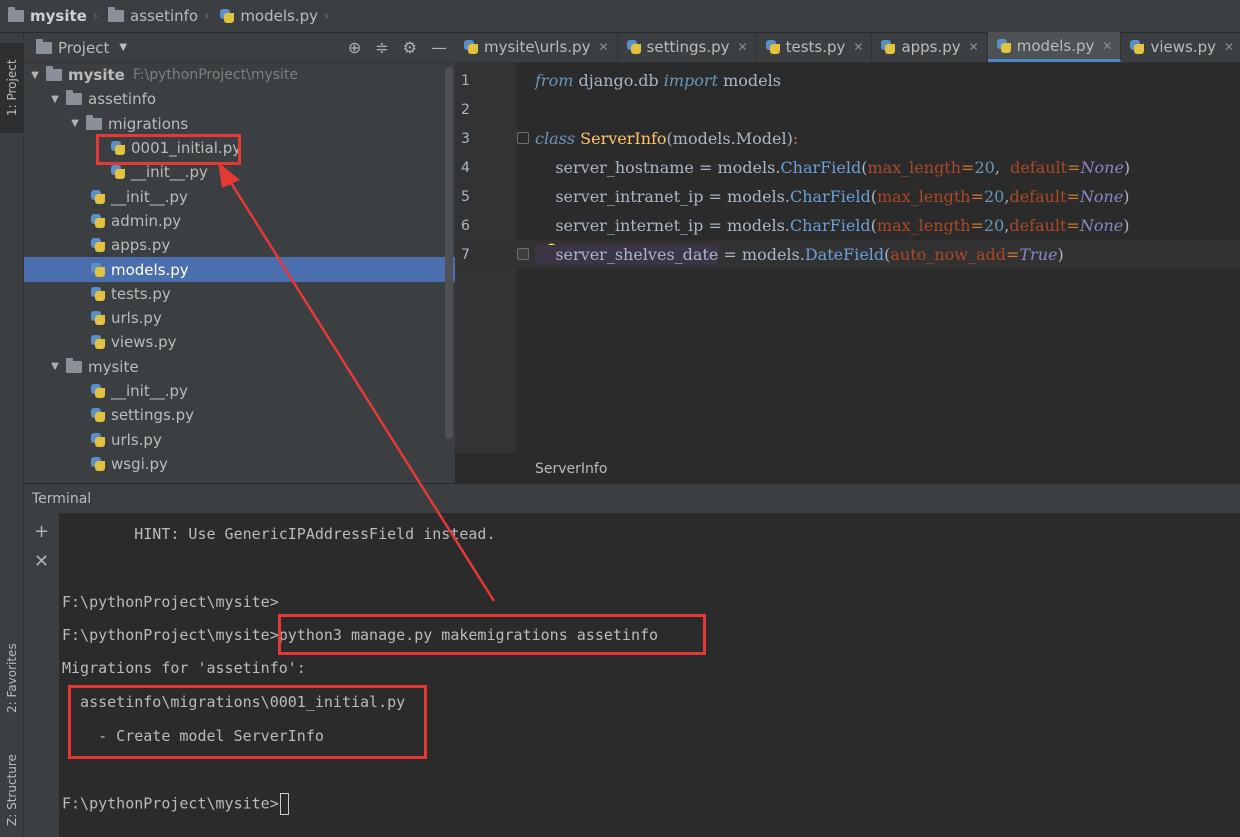 The width and height of the screenshot is (1240, 837). Describe the element at coordinates (239, 124) in the screenshot. I see `tree-item-migrations: ▼ migrations` at that location.